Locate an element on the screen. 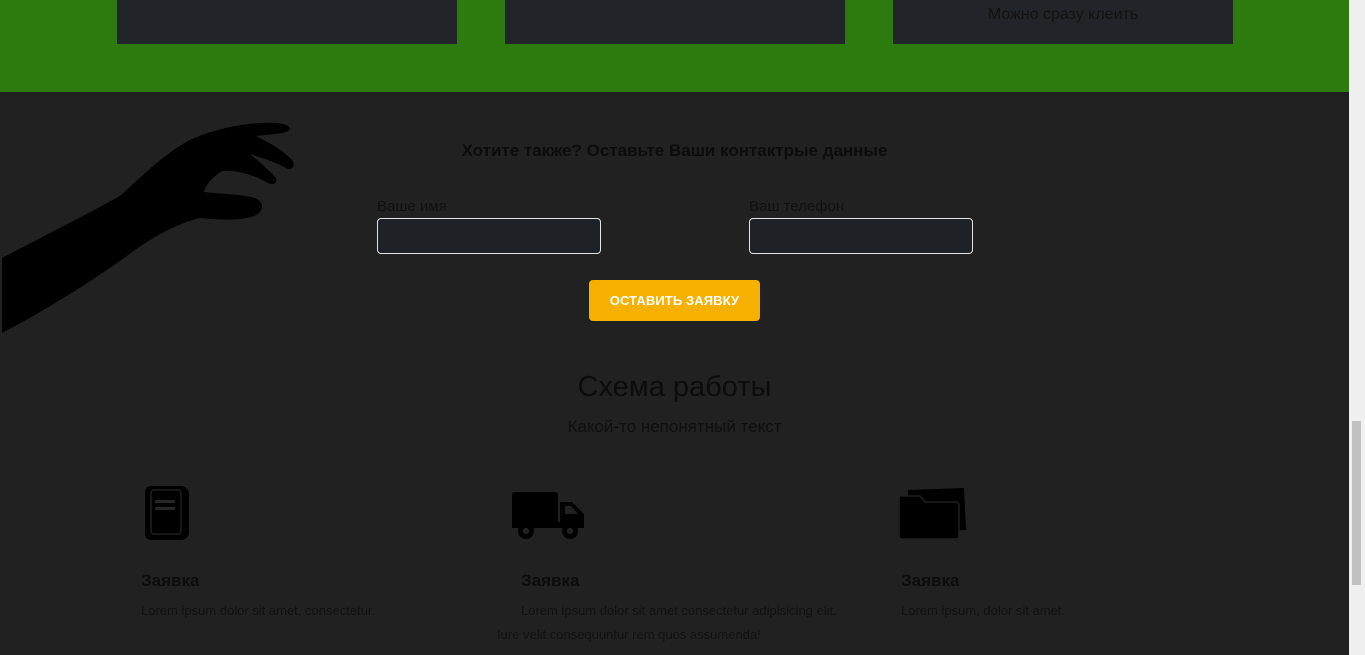 This screenshot has height=655, width=1365. truck-icon is located at coordinates (548, 516).